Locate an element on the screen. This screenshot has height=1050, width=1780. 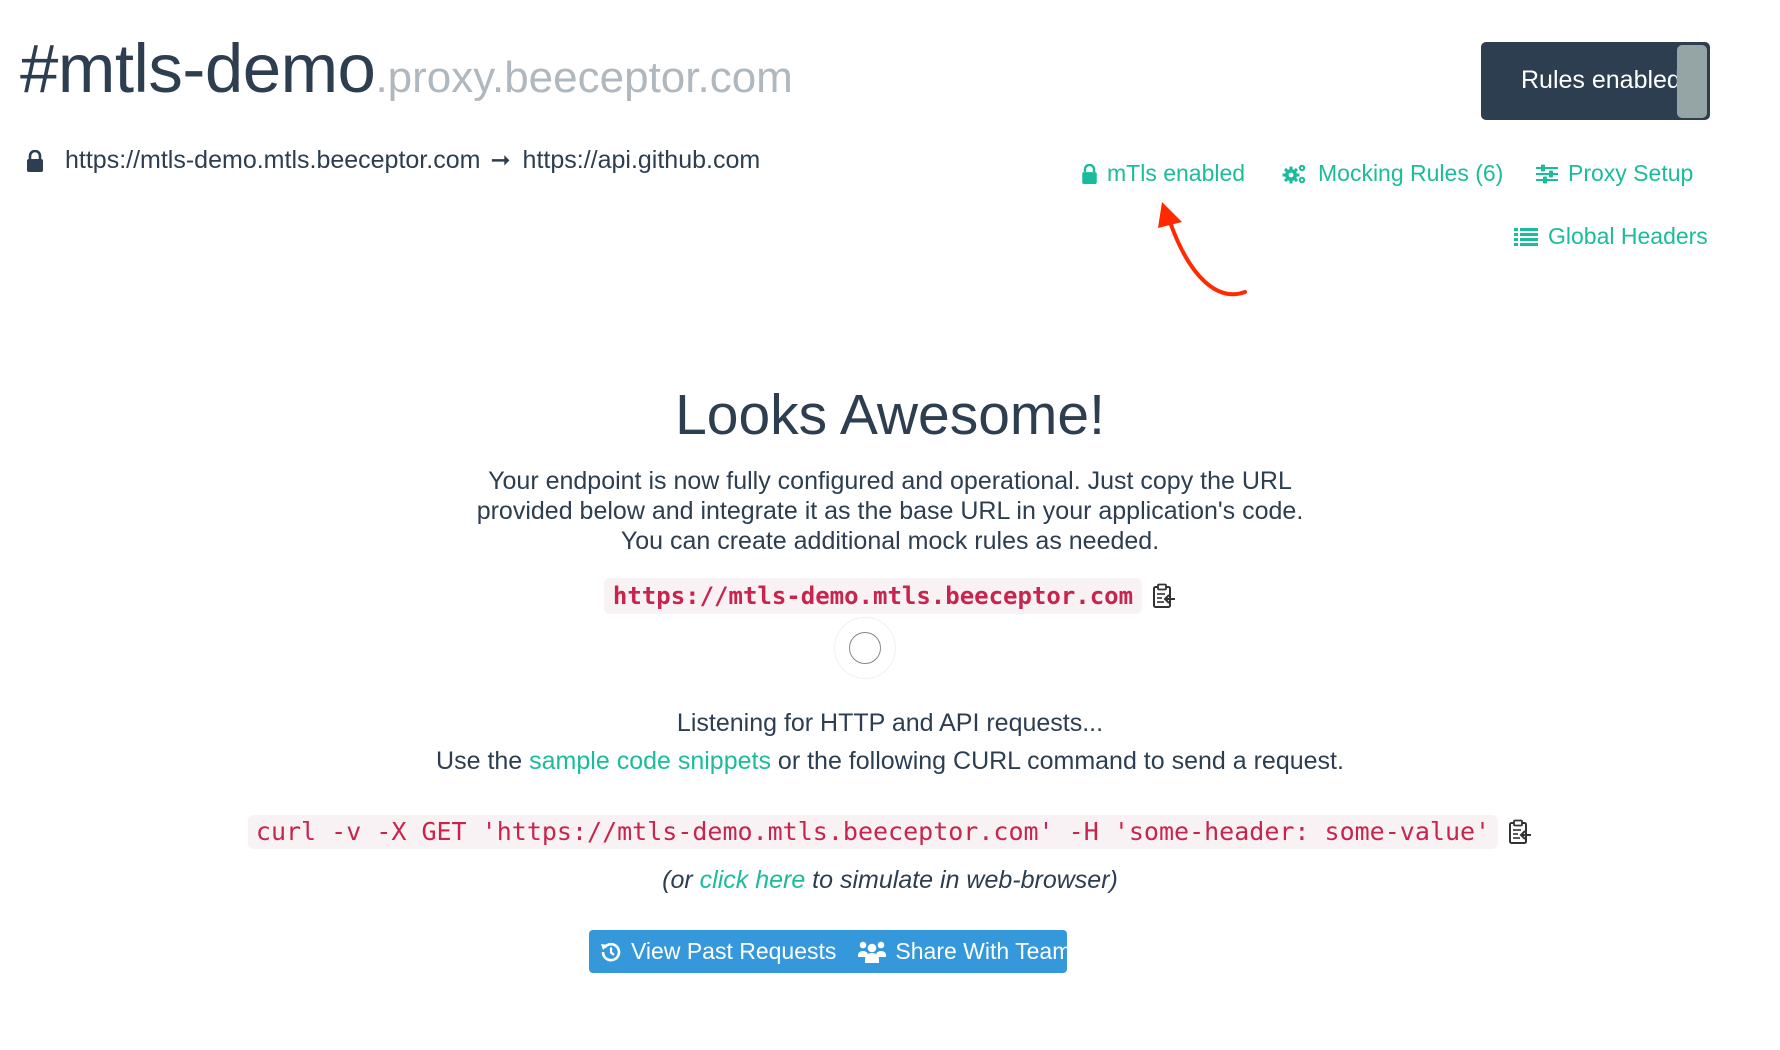
mocking-rules-label: Mocking Rules (6) is located at coordinates (1411, 173).